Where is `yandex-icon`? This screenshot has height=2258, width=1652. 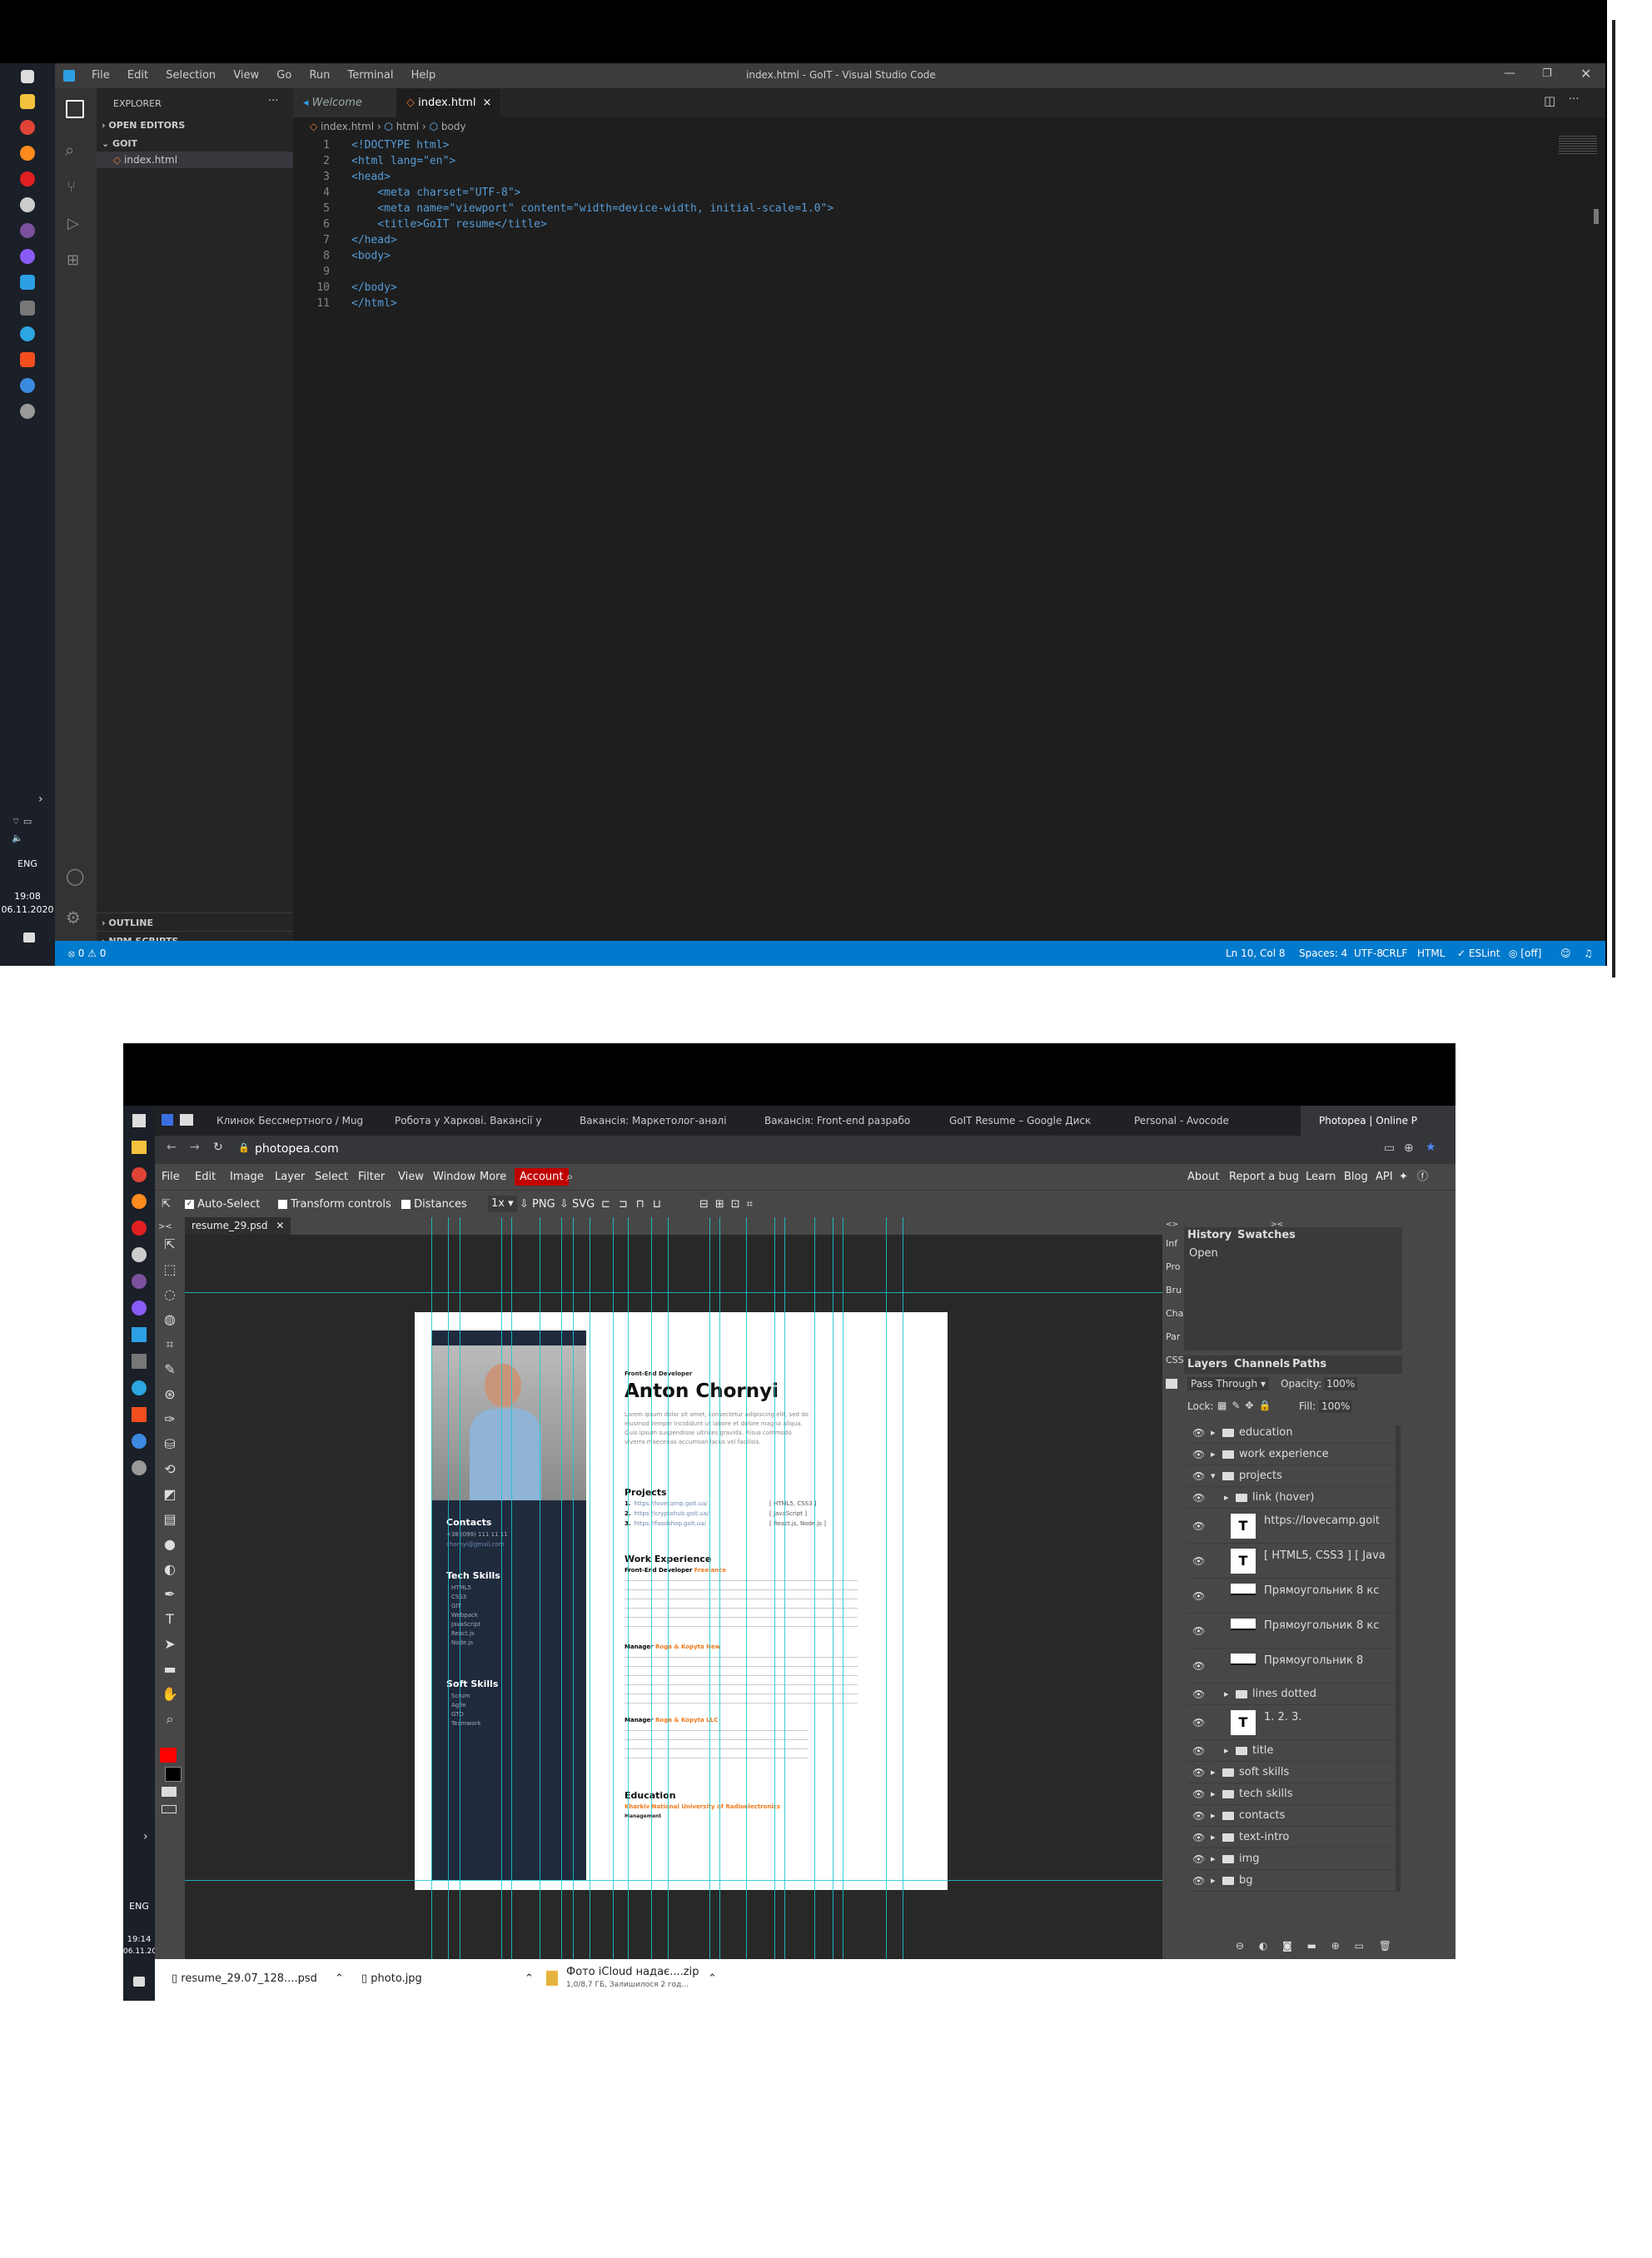 yandex-icon is located at coordinates (28, 180).